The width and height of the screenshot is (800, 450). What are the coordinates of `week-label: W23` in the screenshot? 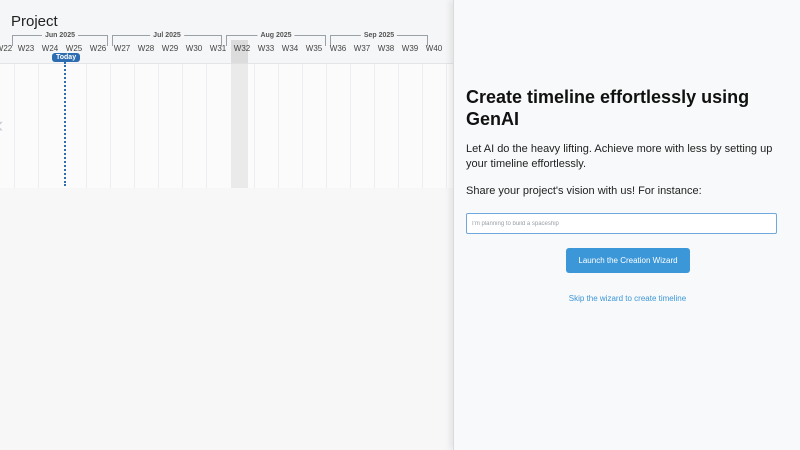 It's located at (26, 48).